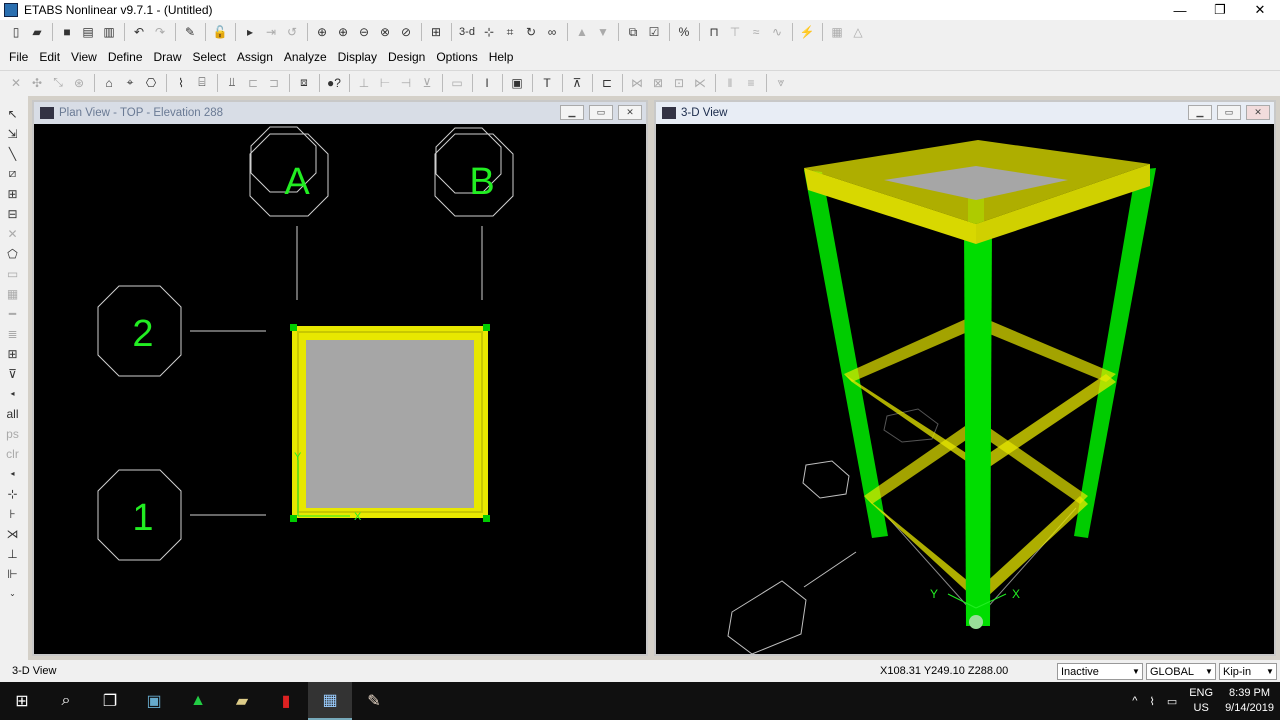 This screenshot has height=720, width=1280. Describe the element at coordinates (13, 593) in the screenshot. I see `scroll-down-icon: ⌄` at that location.